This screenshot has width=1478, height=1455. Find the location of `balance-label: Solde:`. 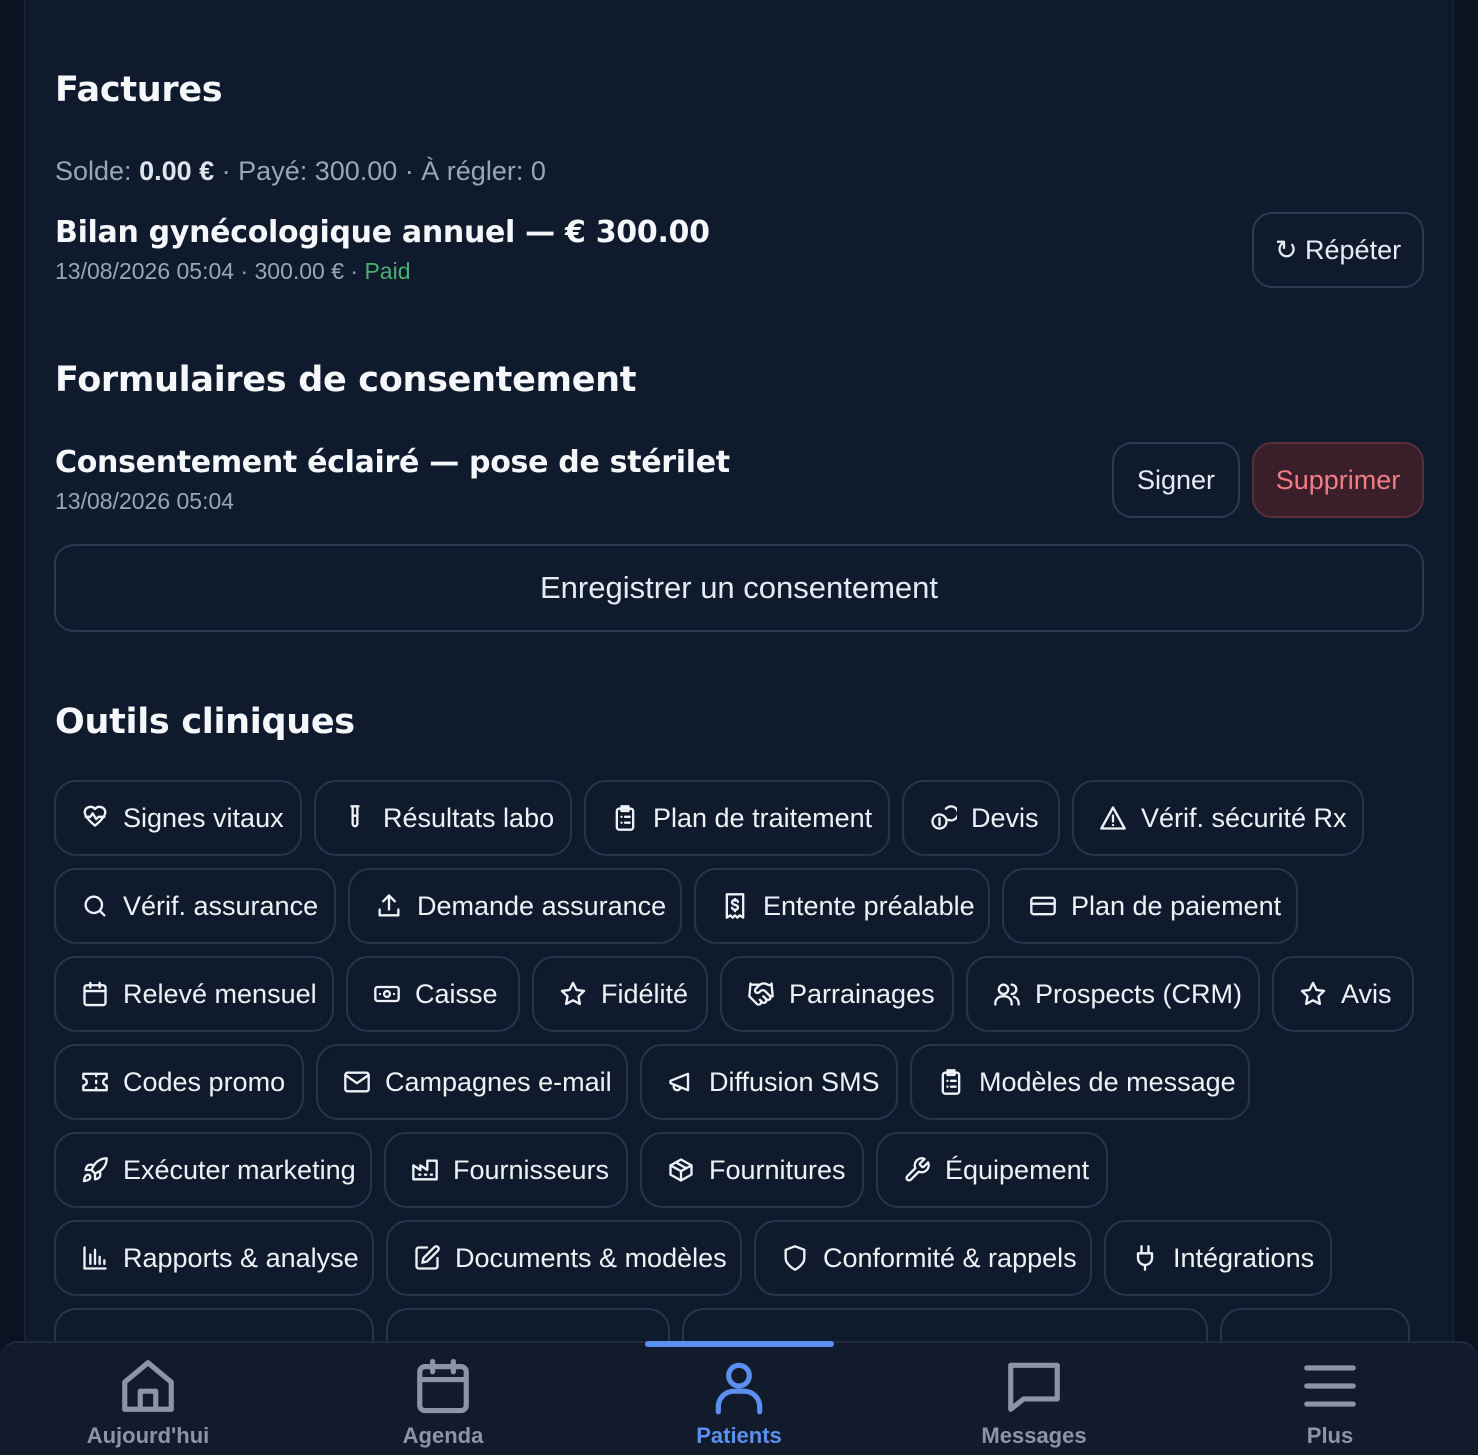

balance-label: Solde: is located at coordinates (93, 171).